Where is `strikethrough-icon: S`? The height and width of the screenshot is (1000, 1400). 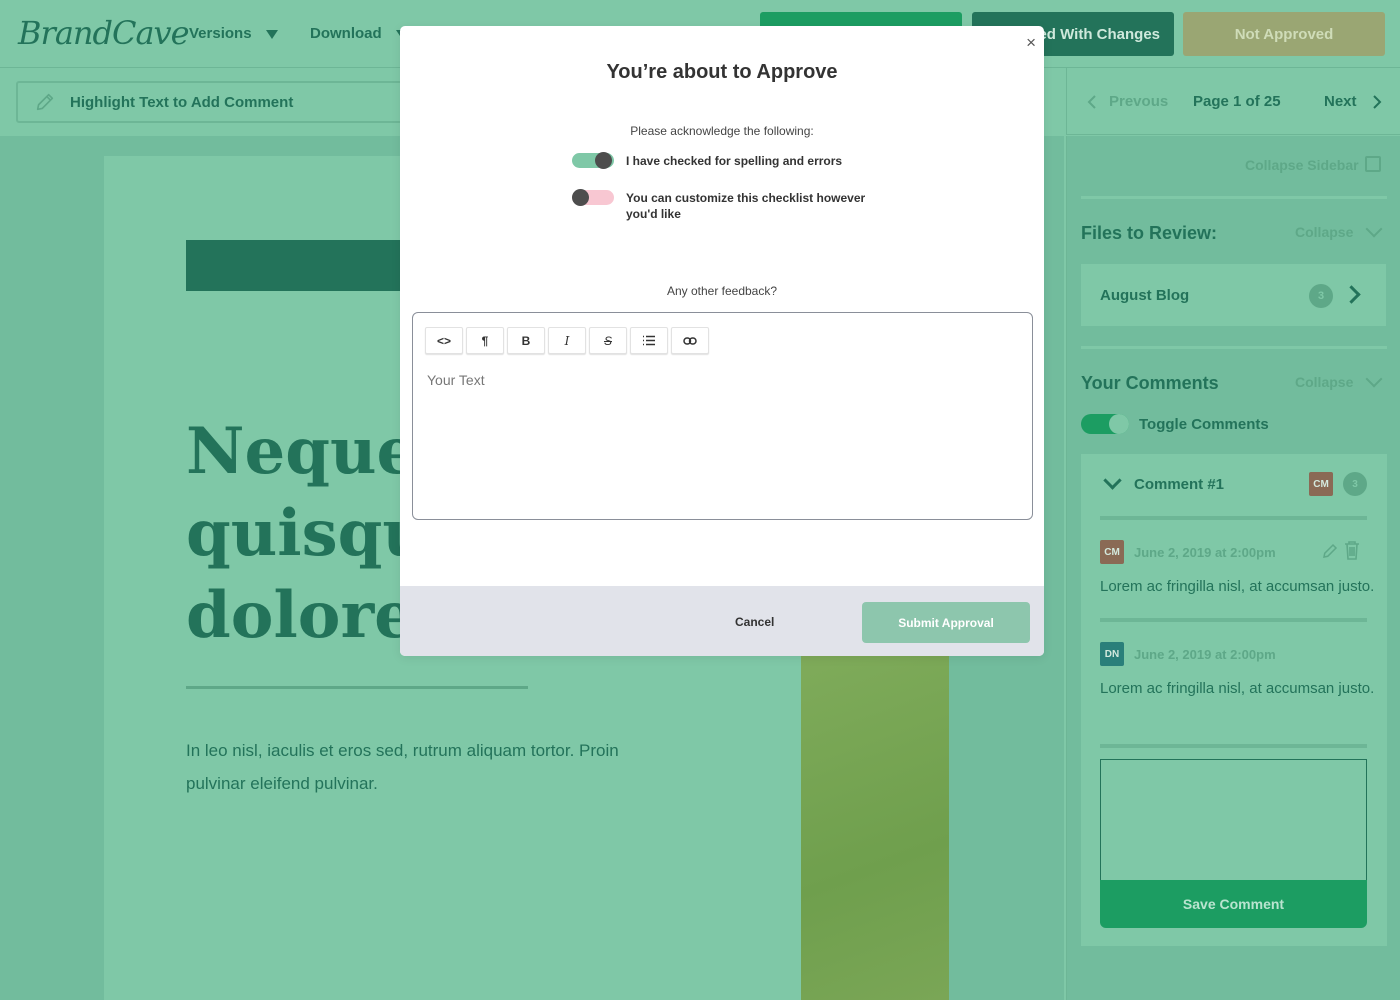
strikethrough-icon: S is located at coordinates (607, 340).